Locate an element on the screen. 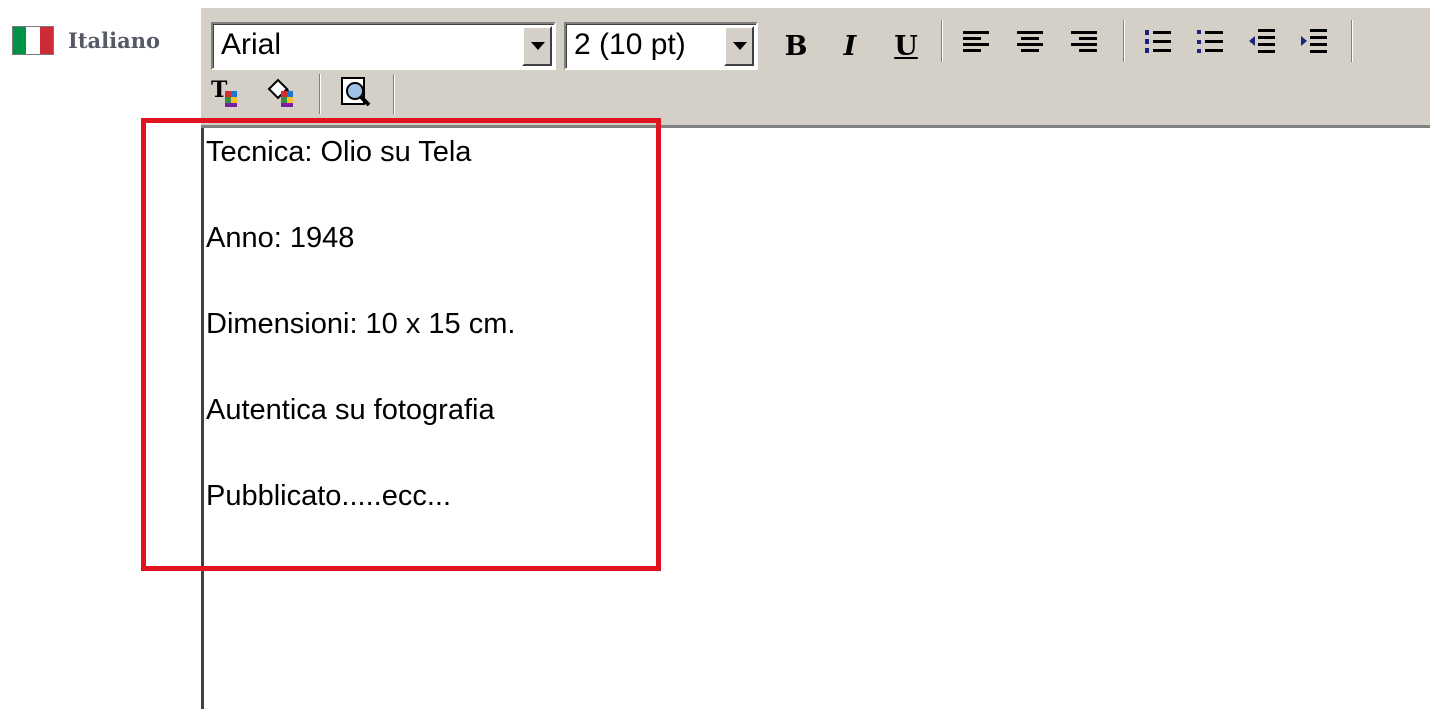 This screenshot has height=709, width=1430. flag-white-stripe is located at coordinates (33, 40).